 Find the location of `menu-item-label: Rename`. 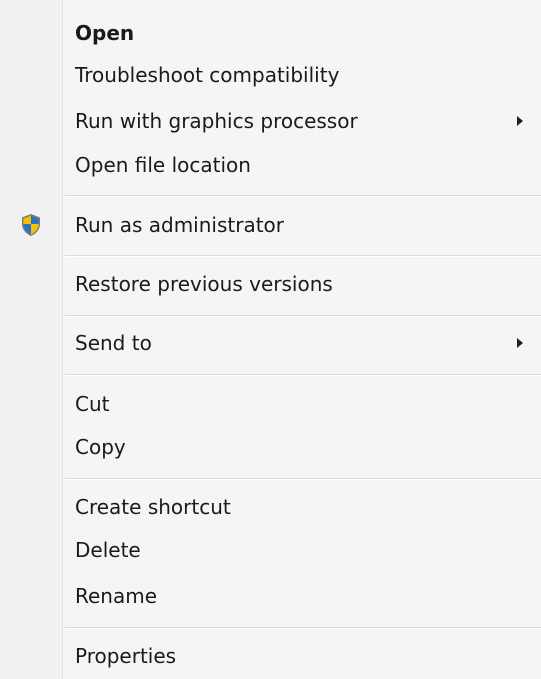

menu-item-label: Rename is located at coordinates (116, 596).